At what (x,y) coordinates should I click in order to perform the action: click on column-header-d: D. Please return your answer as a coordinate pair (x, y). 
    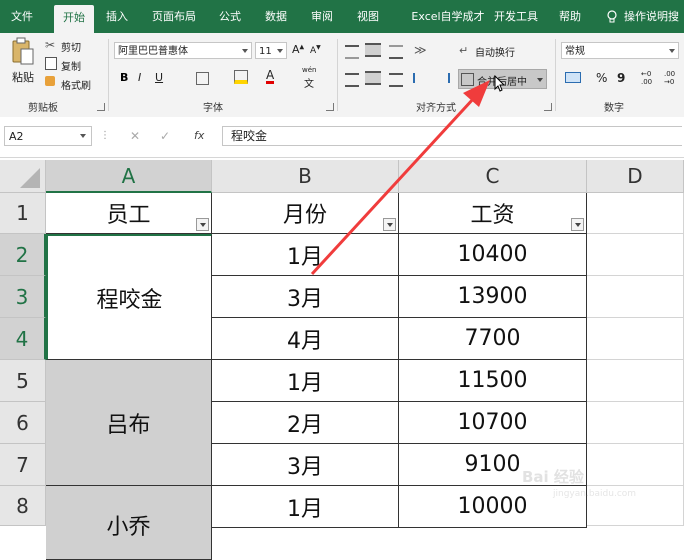
    Looking at the image, I should click on (635, 176).